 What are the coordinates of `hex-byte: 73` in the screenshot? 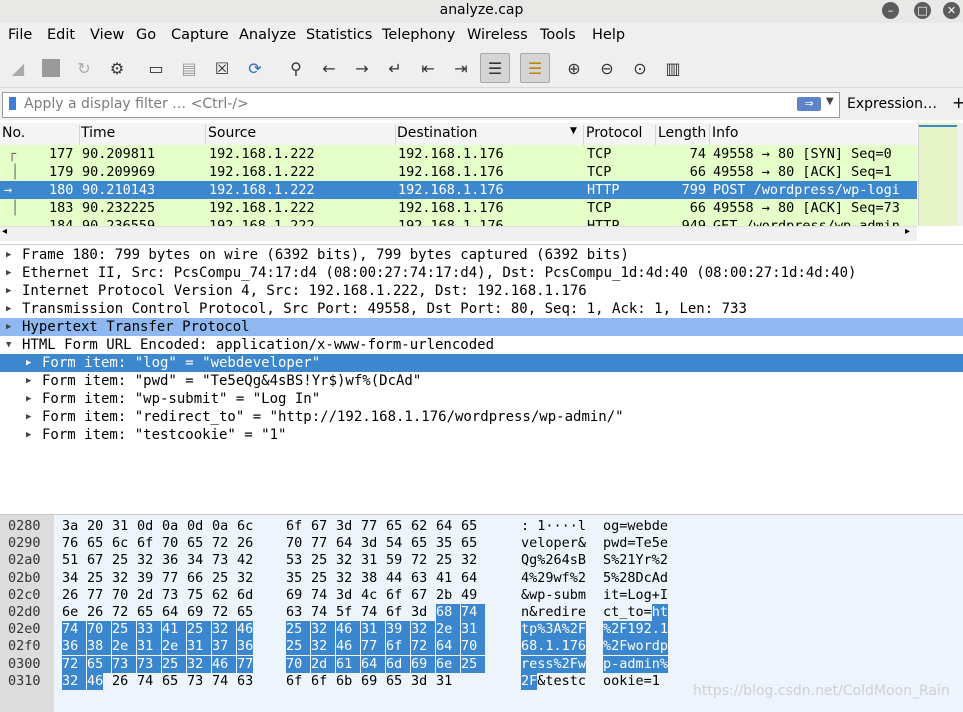 It's located at (170, 595).